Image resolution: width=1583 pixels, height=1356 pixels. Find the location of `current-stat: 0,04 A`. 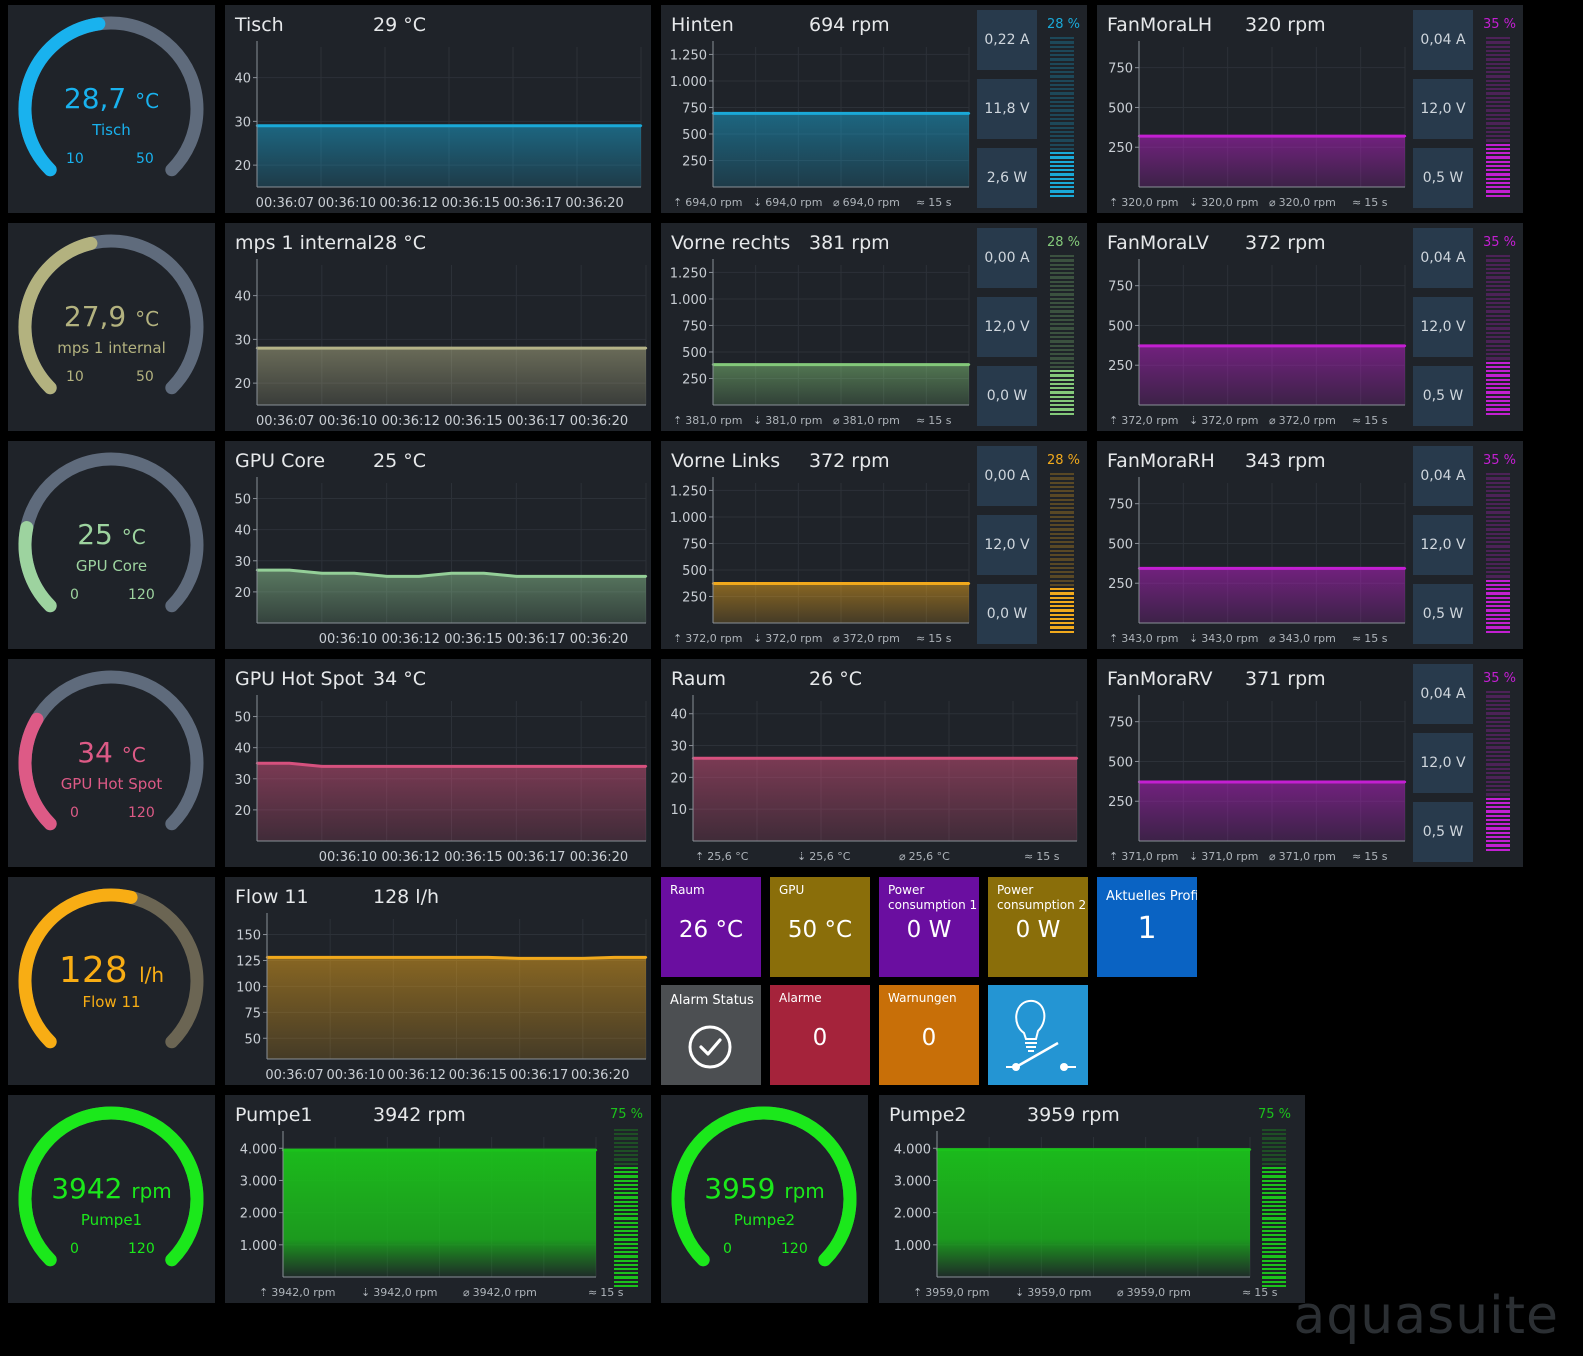

current-stat: 0,04 A is located at coordinates (1443, 476).